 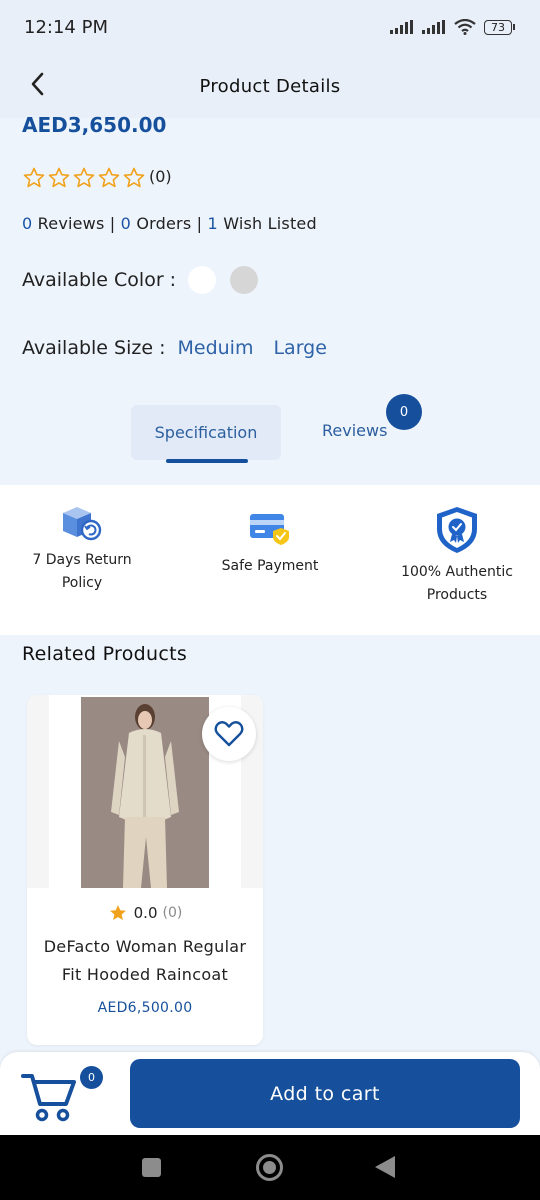 What do you see at coordinates (94, 125) in the screenshot?
I see `product-price: AED3,650.00` at bounding box center [94, 125].